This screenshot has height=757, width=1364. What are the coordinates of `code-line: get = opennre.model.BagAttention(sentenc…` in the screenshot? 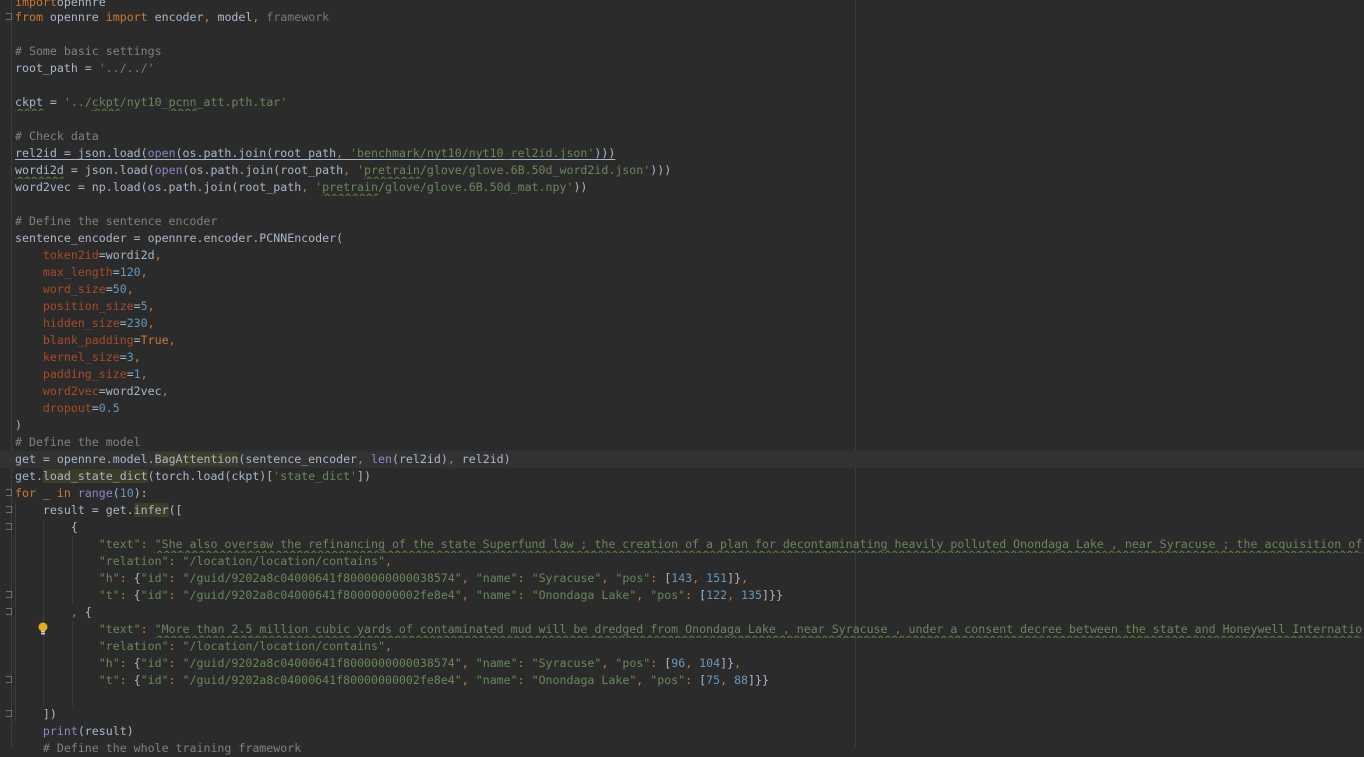 It's located at (682, 459).